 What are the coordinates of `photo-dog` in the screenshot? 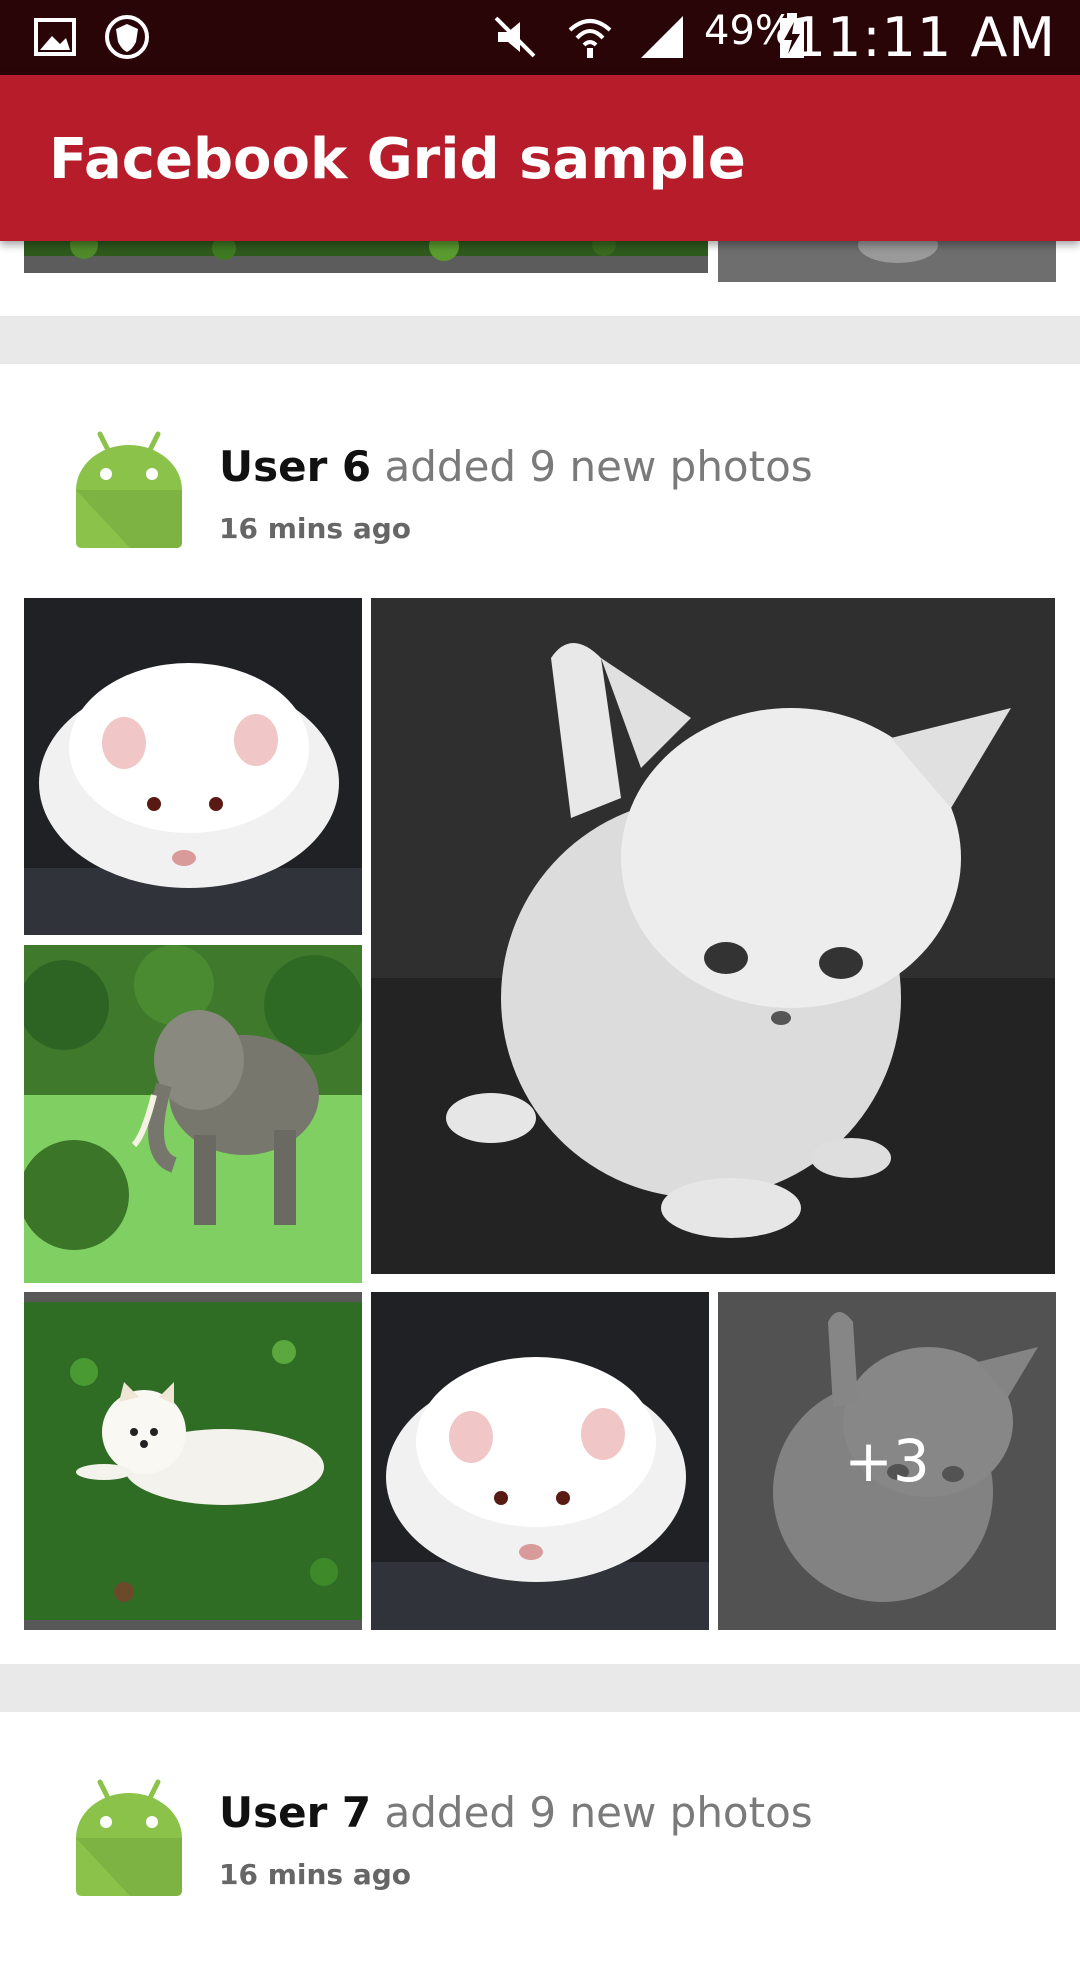 It's located at (193, 1461).